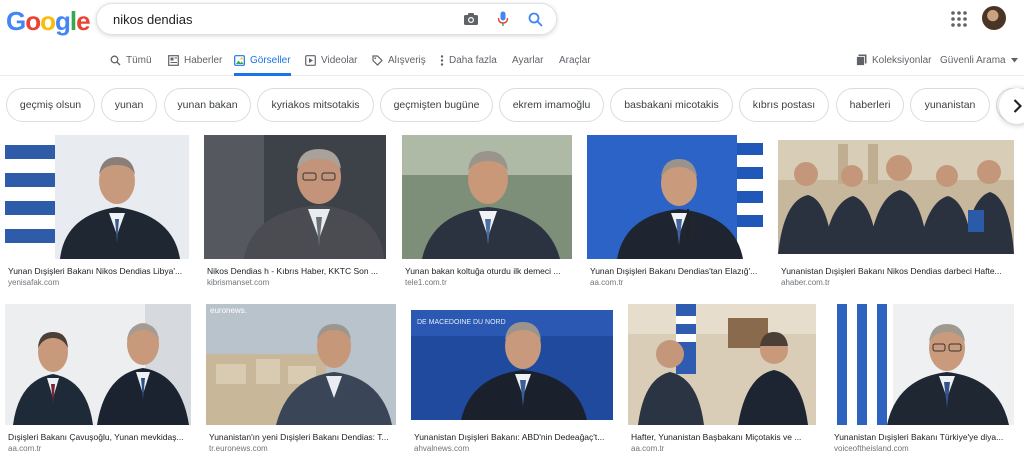  Describe the element at coordinates (50, 105) in the screenshot. I see `chip: geçmiş olsun` at that location.